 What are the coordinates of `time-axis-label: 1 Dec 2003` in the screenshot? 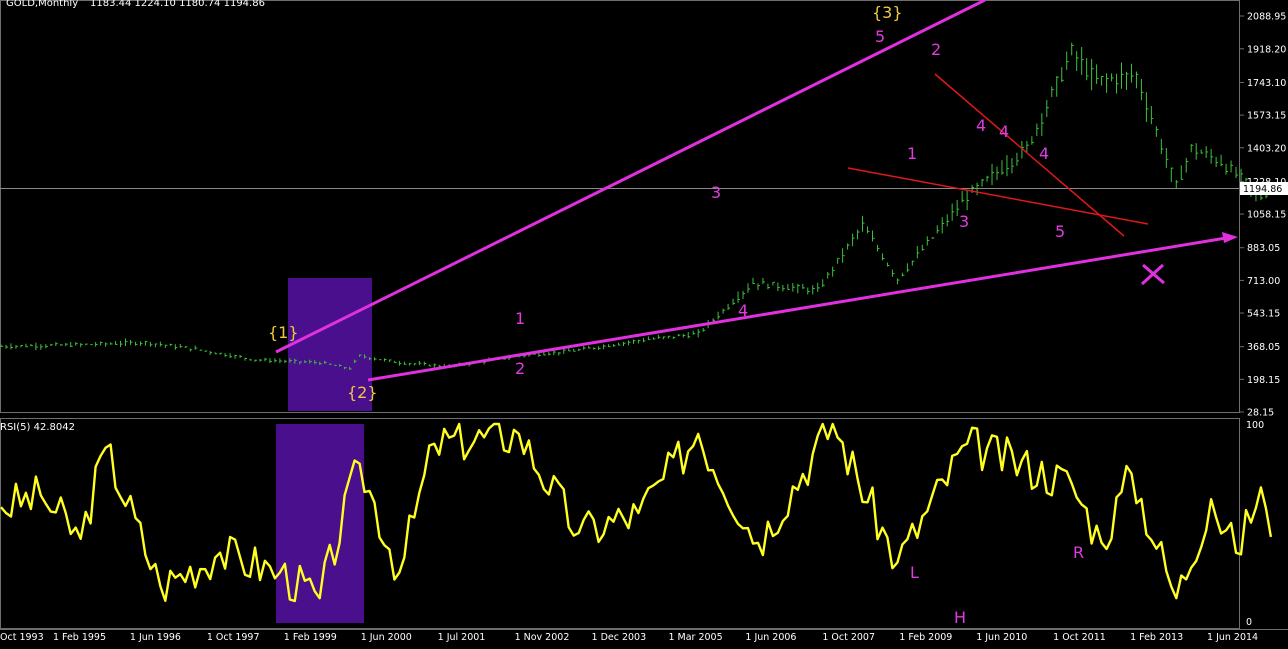 It's located at (619, 637).